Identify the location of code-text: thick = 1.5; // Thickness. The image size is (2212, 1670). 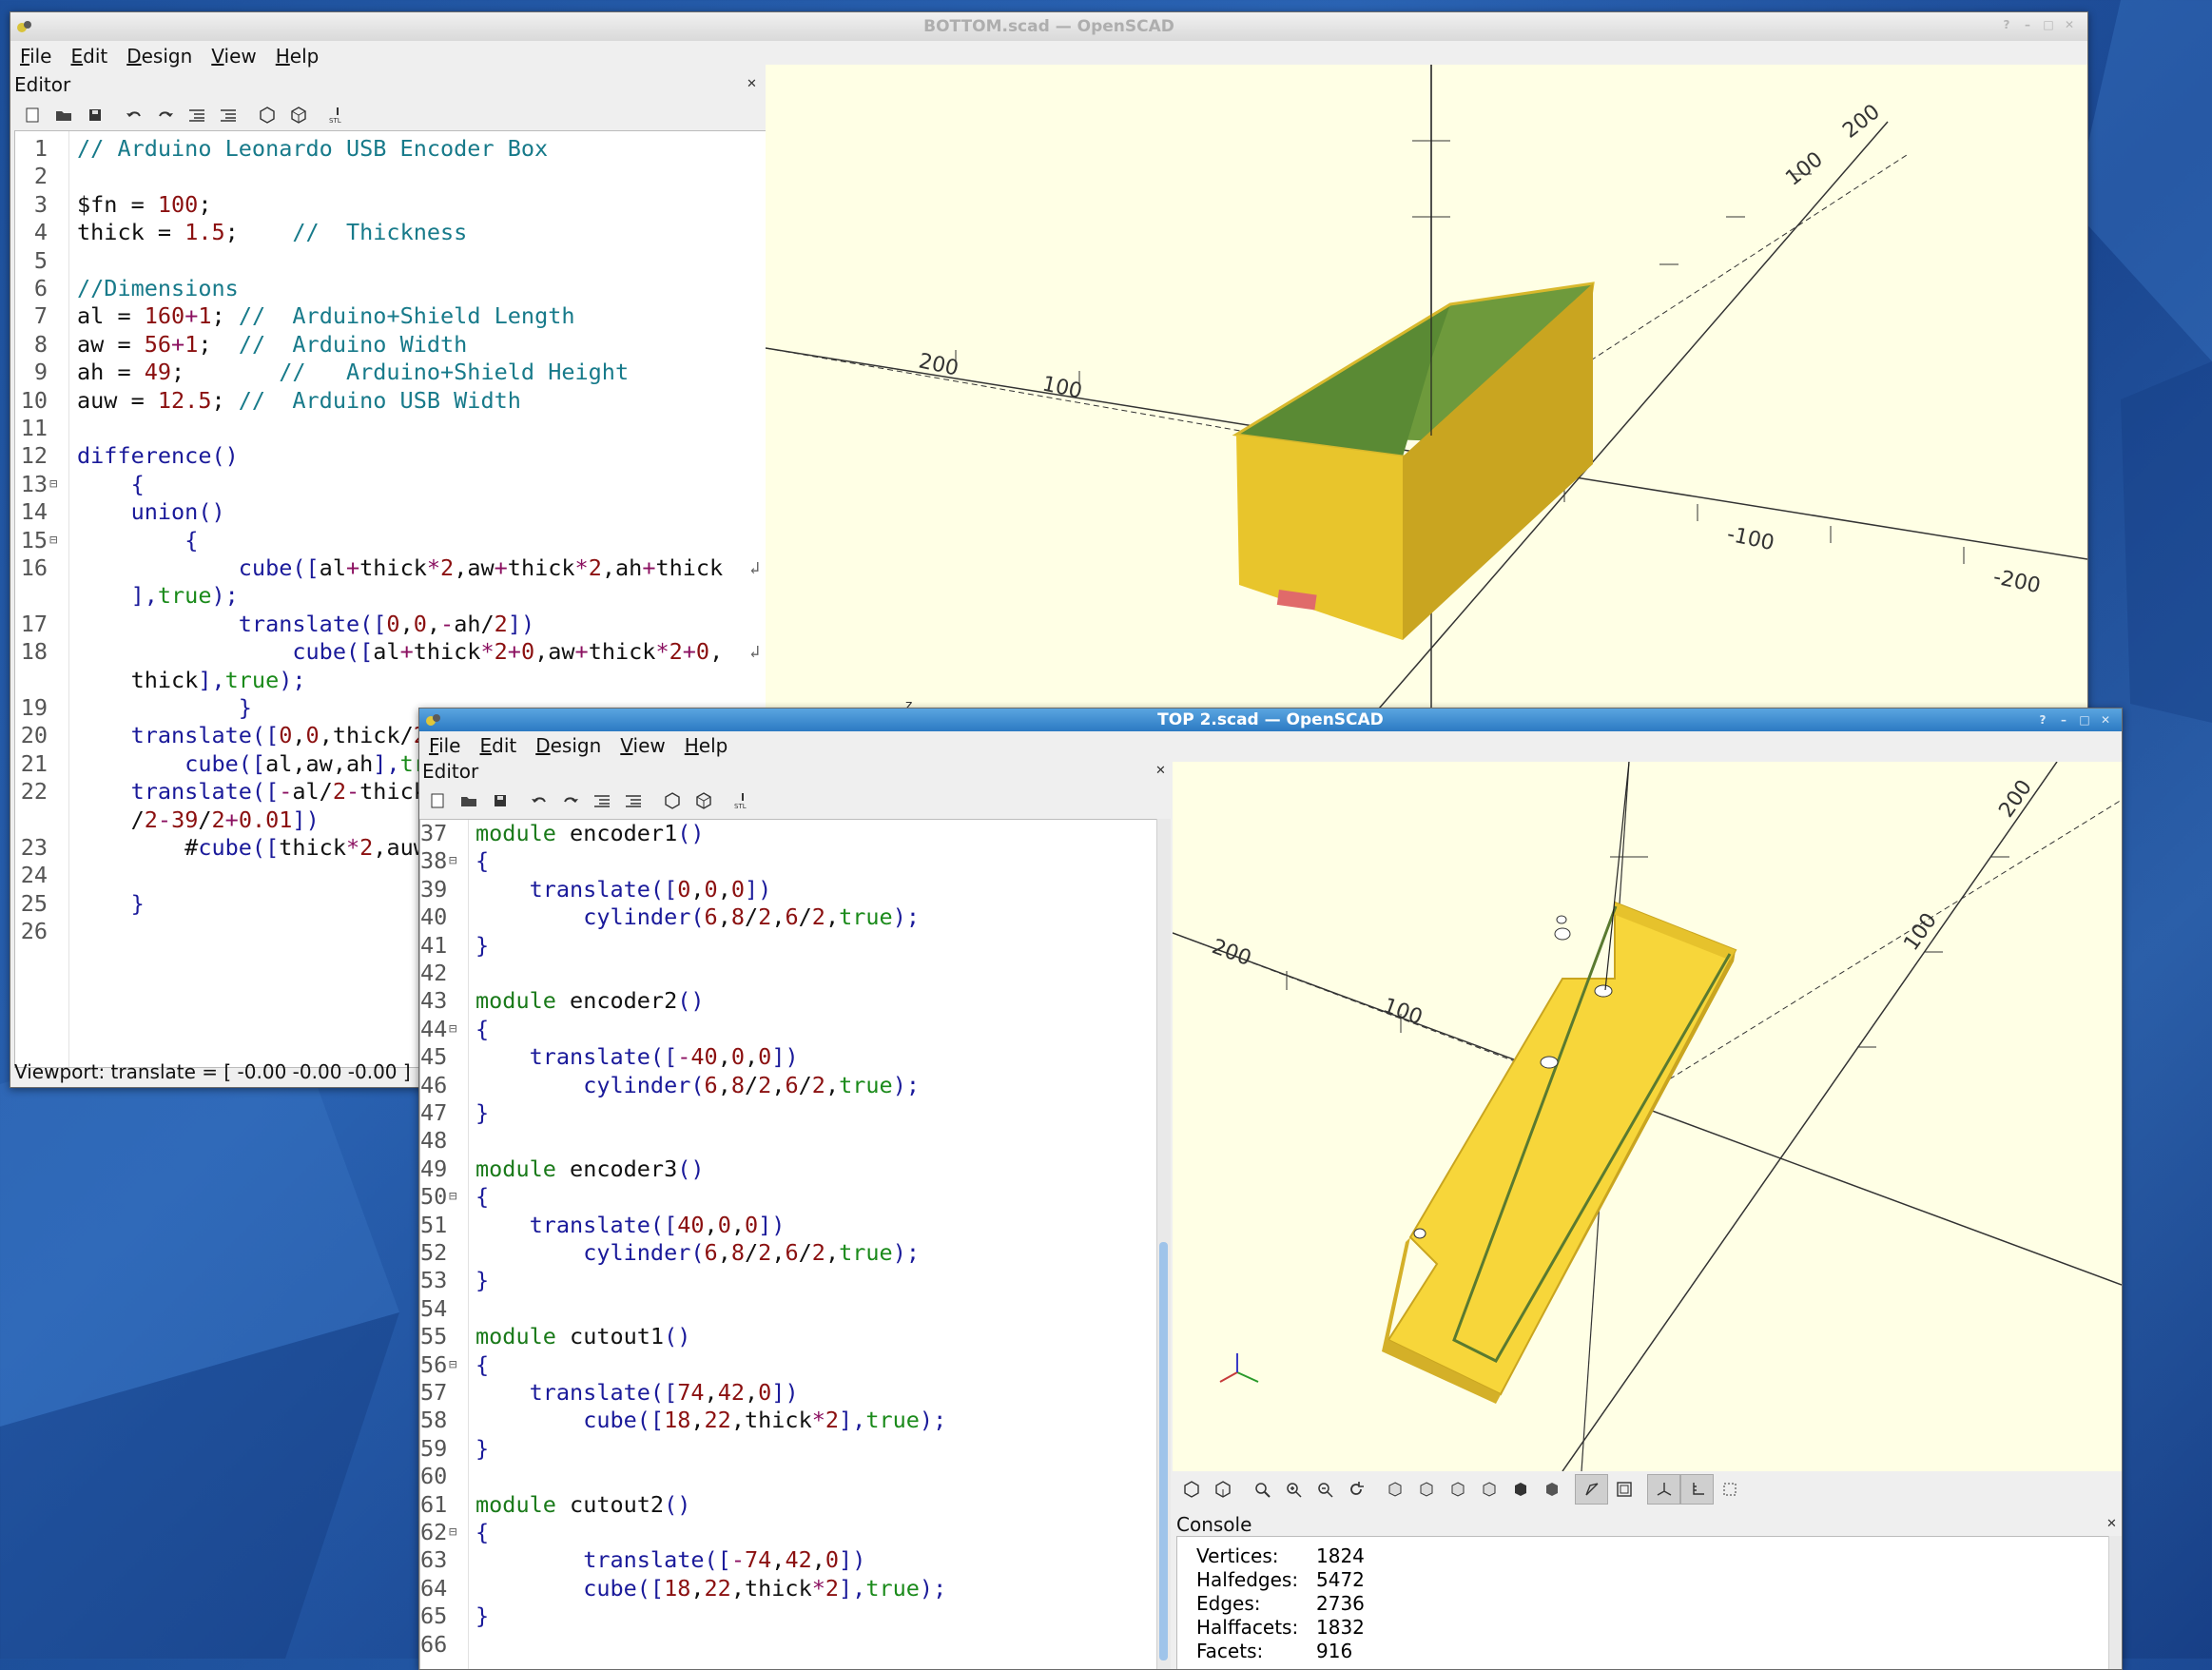
(272, 232).